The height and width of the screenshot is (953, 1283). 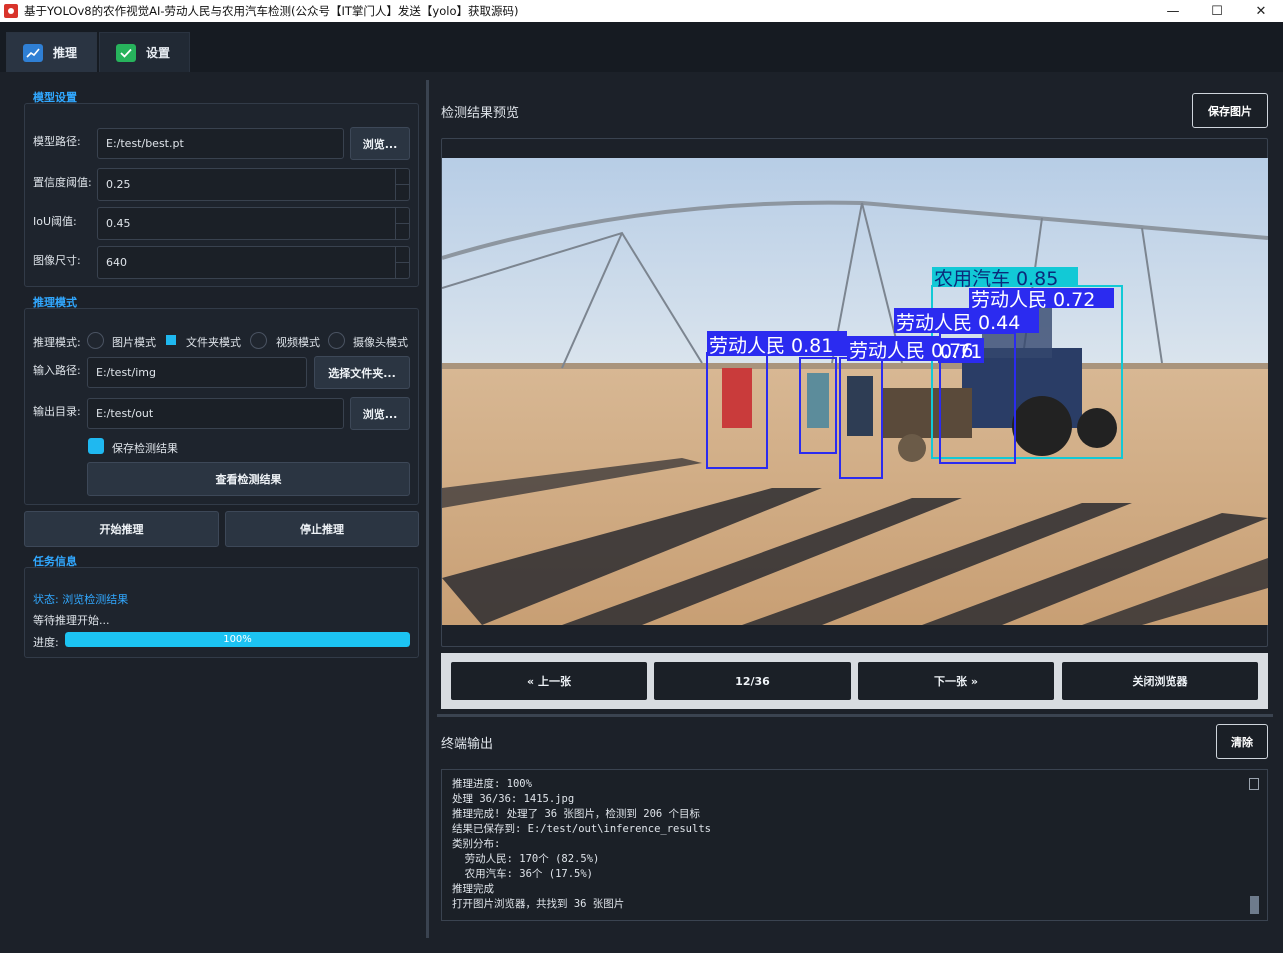 What do you see at coordinates (538, 904) in the screenshot?
I see `terminal-line: 打开图片浏览器，共找到 36 张图片` at bounding box center [538, 904].